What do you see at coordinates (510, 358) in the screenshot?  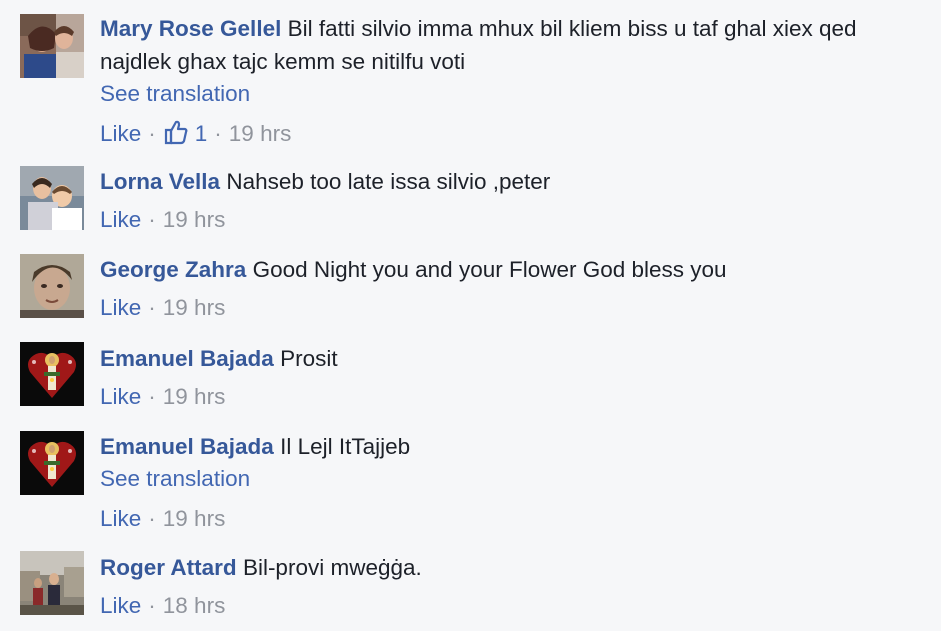 I see `comment-text-line: Emanuel Bajada Prosit` at bounding box center [510, 358].